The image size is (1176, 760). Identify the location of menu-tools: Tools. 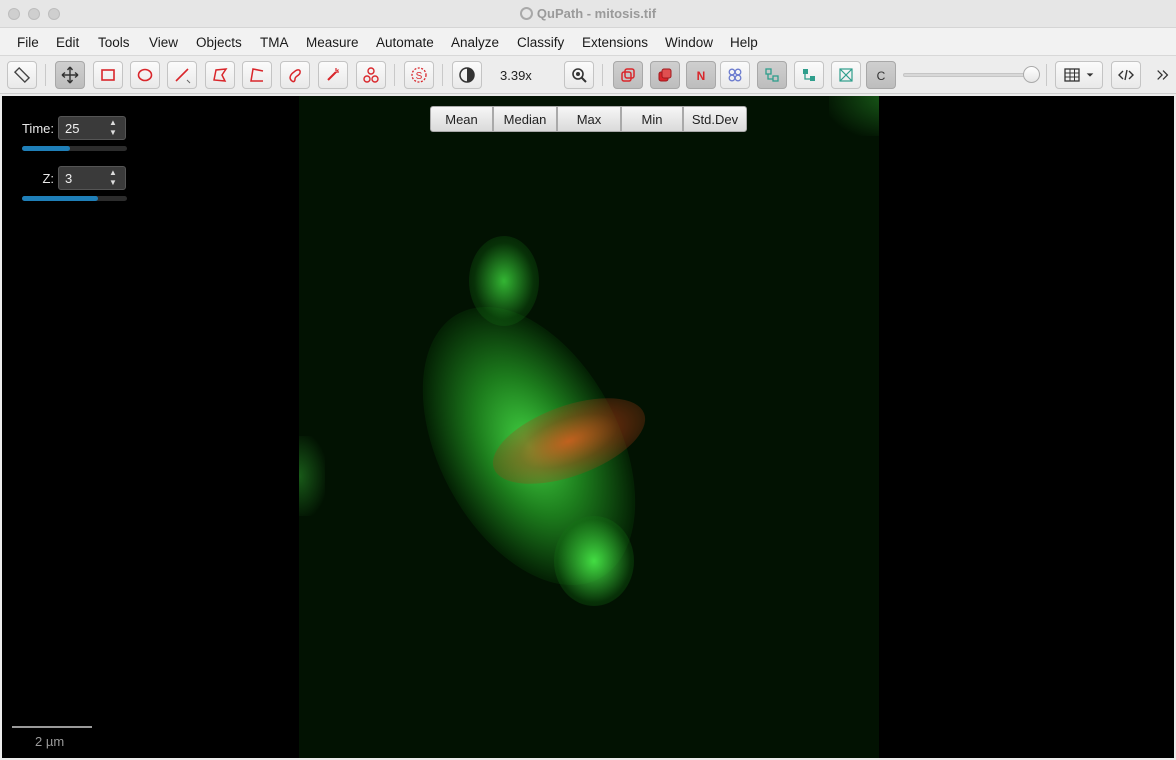
(114, 42).